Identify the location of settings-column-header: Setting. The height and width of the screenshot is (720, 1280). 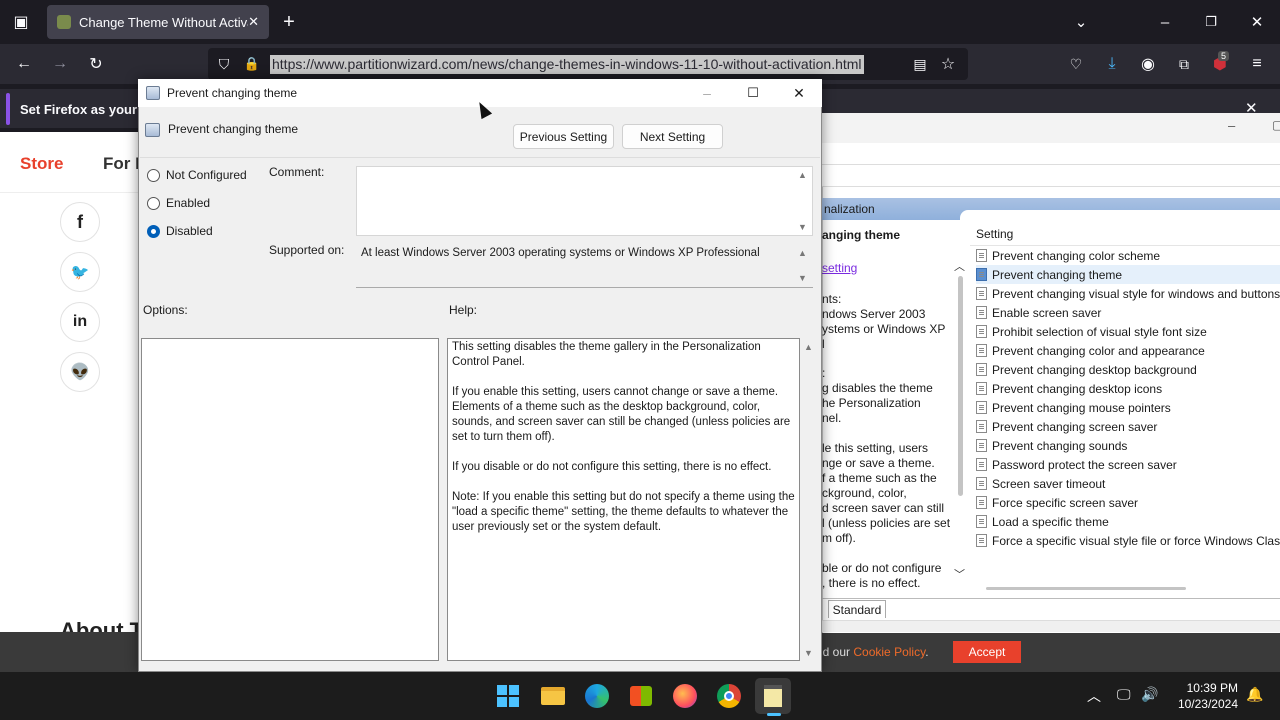
(994, 234).